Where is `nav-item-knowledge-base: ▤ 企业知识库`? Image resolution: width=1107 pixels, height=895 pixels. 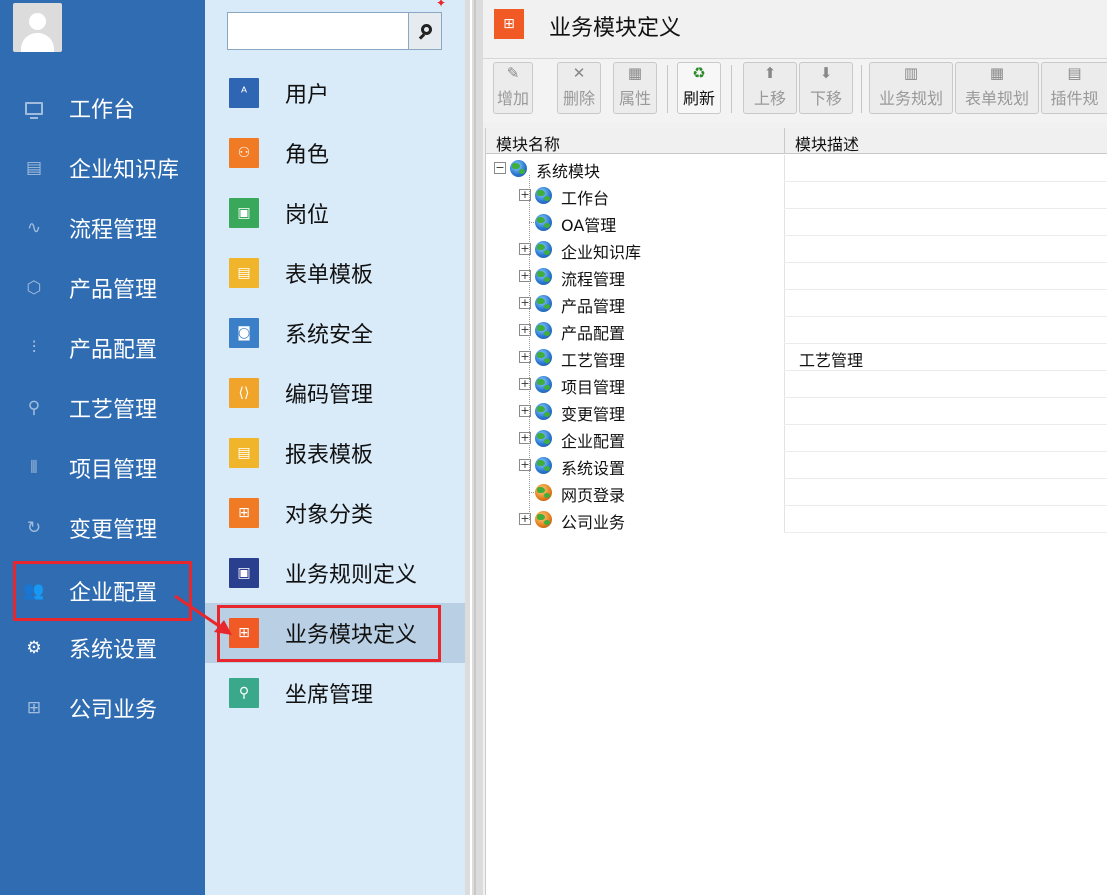
nav-item-knowledge-base: ▤ 企业知识库 is located at coordinates (102, 168).